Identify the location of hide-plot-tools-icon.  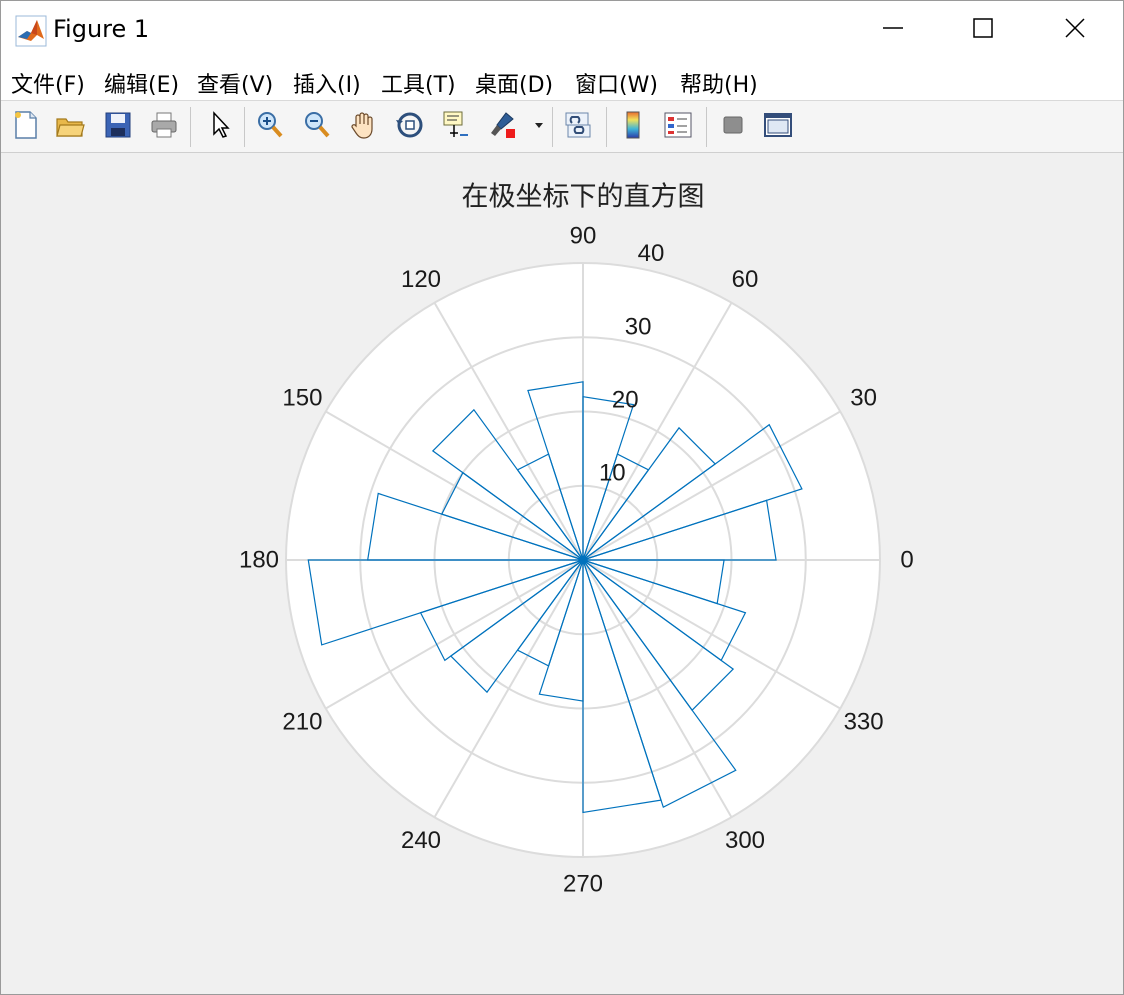
(733, 127).